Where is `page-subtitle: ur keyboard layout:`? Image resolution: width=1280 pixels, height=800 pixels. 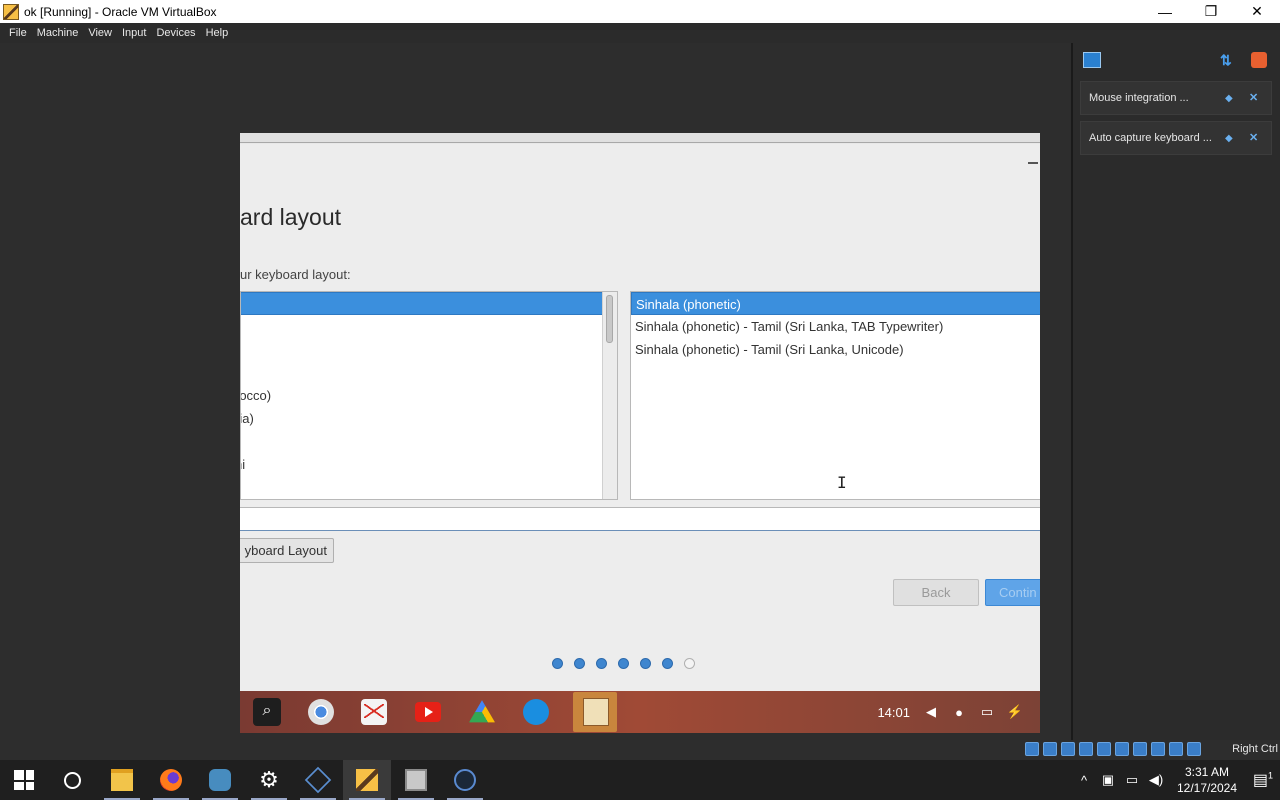 page-subtitle: ur keyboard layout: is located at coordinates (295, 274).